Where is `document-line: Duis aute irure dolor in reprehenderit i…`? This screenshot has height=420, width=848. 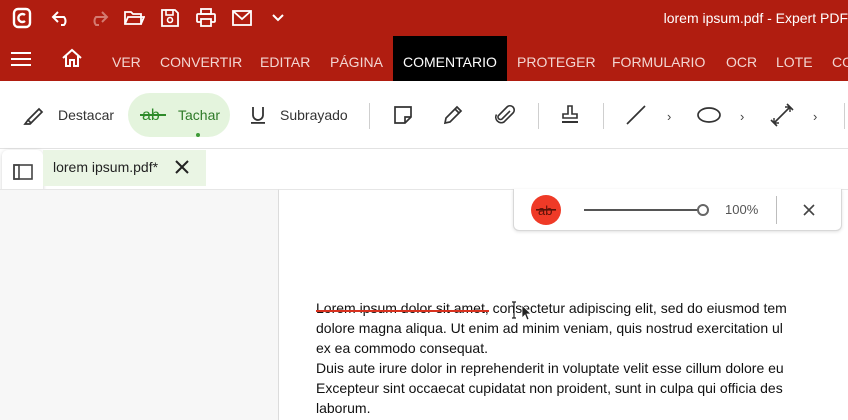
document-line: Duis aute irure dolor in reprehenderit i… is located at coordinates (550, 368).